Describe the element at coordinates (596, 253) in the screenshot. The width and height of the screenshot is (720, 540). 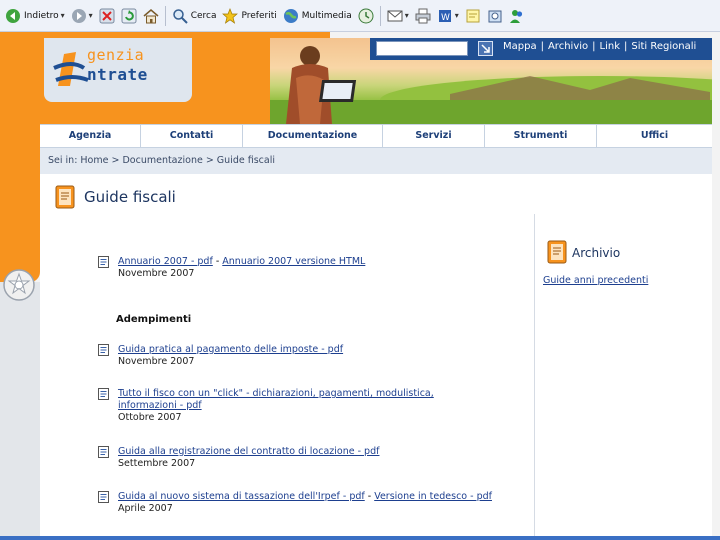
I see `archive-title: Archivio` at that location.